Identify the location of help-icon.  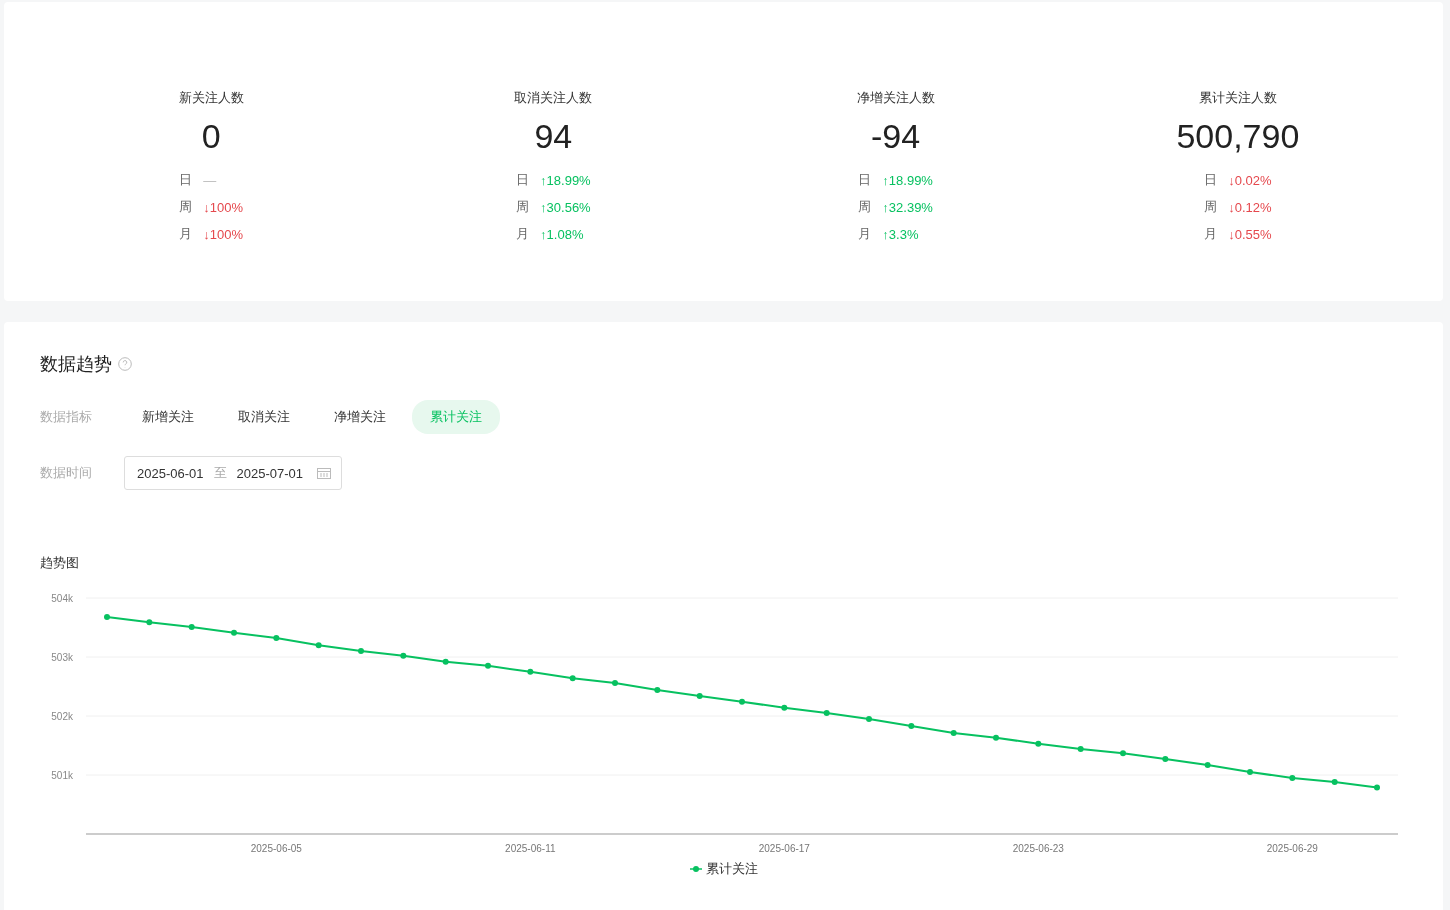
(125, 364).